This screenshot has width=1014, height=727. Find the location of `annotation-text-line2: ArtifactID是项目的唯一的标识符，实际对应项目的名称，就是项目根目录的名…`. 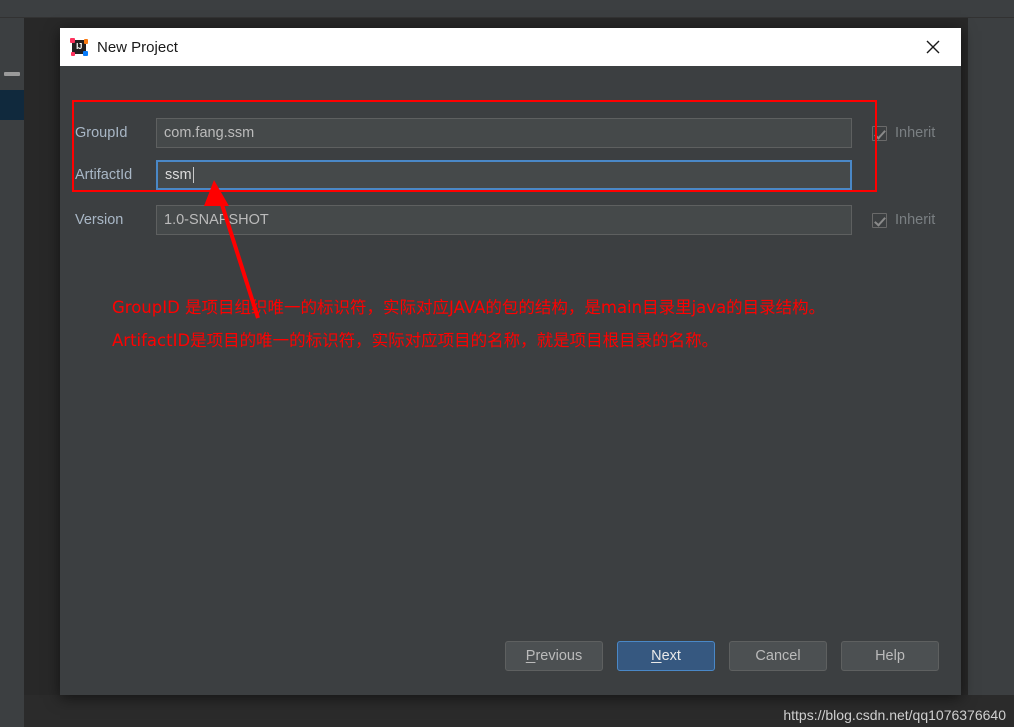

annotation-text-line2: ArtifactID是项目的唯一的标识符，实际对应项目的名称，就是项目根目录的名… is located at coordinates (415, 340).